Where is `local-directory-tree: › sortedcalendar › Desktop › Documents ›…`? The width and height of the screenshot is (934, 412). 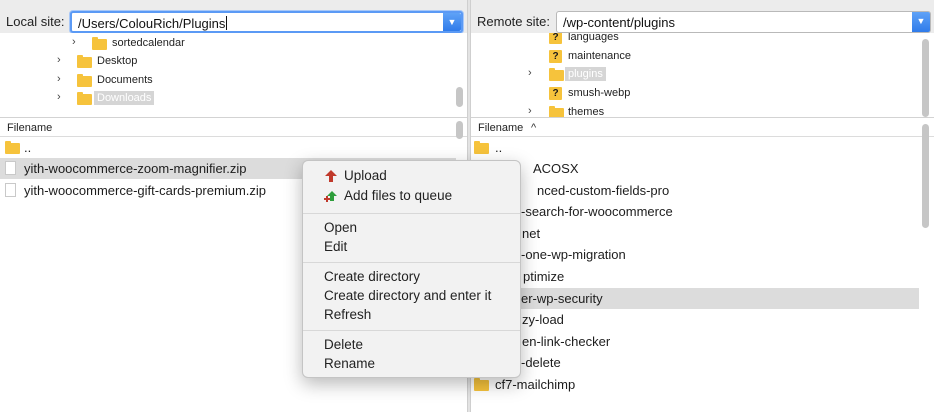
local-directory-tree: › sortedcalendar › Desktop › Documents ›… is located at coordinates (233, 75).